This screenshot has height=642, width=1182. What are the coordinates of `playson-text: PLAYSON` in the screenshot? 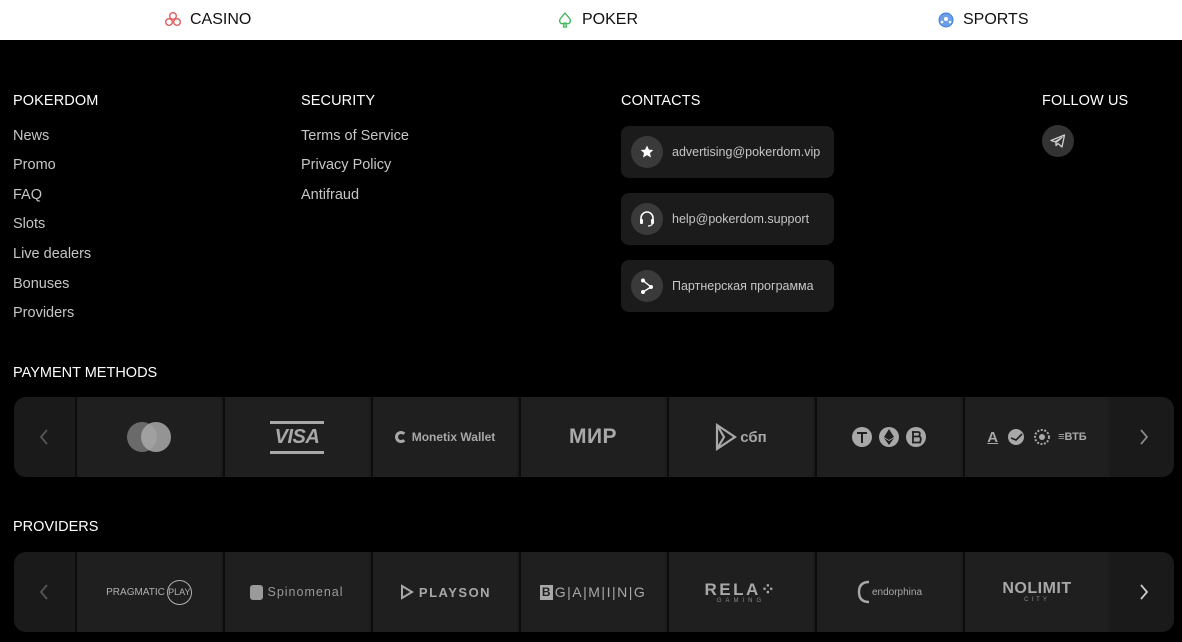 It's located at (455, 592).